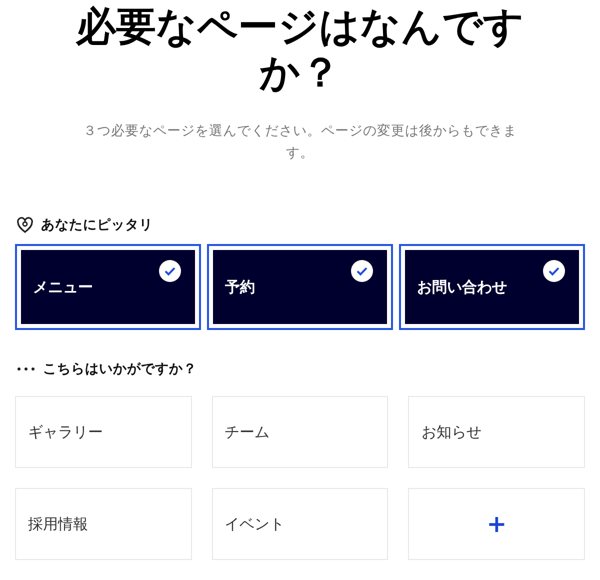 This screenshot has width=600, height=580. I want to click on page-option-card: 予約, so click(300, 287).